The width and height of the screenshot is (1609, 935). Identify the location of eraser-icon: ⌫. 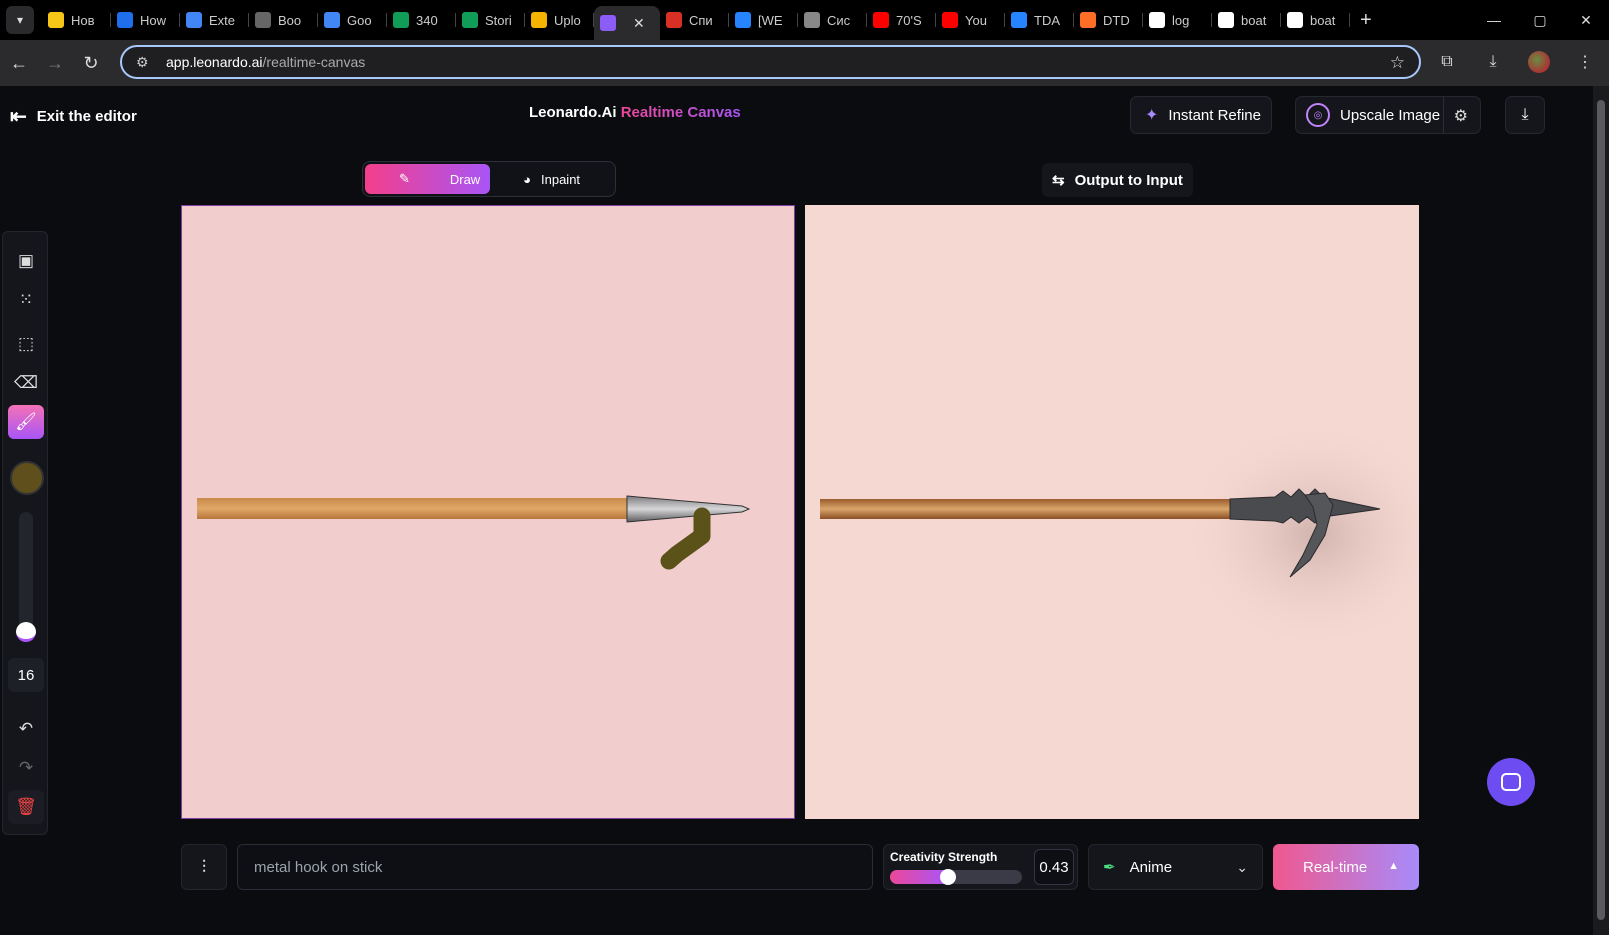
(26, 383).